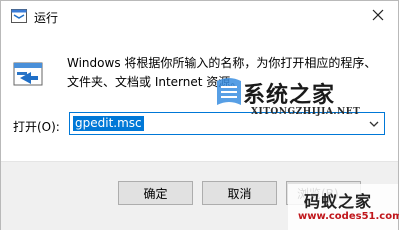 The height and width of the screenshot is (240, 399). Describe the element at coordinates (108, 123) in the screenshot. I see `command-input: gpedit.msc` at that location.